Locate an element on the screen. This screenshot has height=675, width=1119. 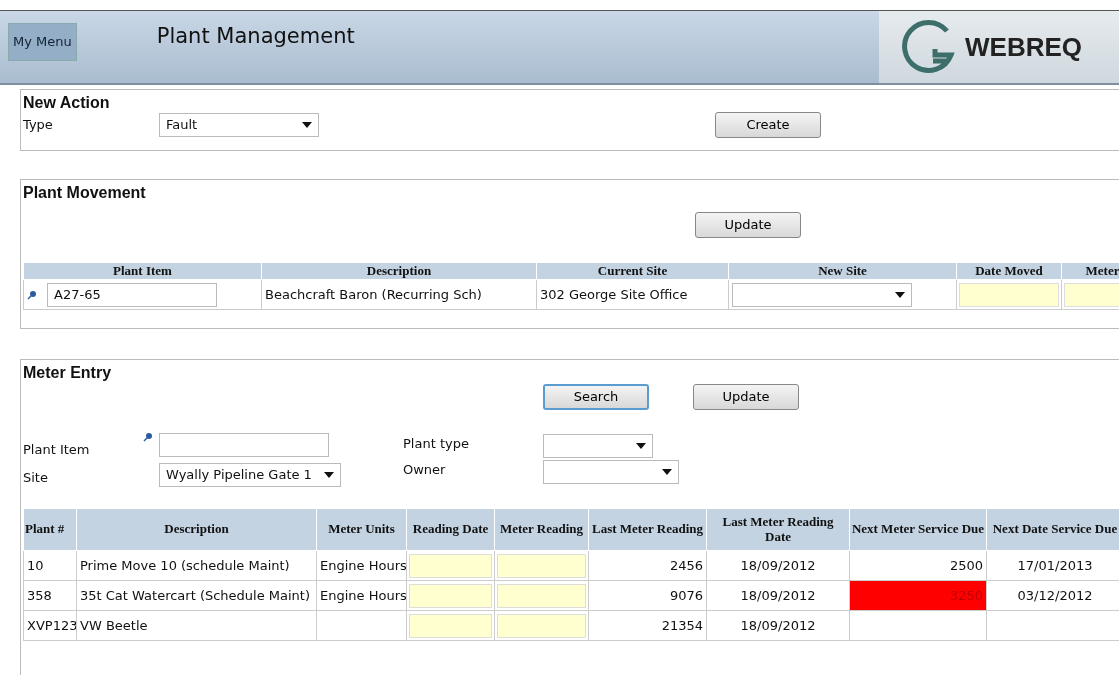
field-label: Owner is located at coordinates (425, 470).